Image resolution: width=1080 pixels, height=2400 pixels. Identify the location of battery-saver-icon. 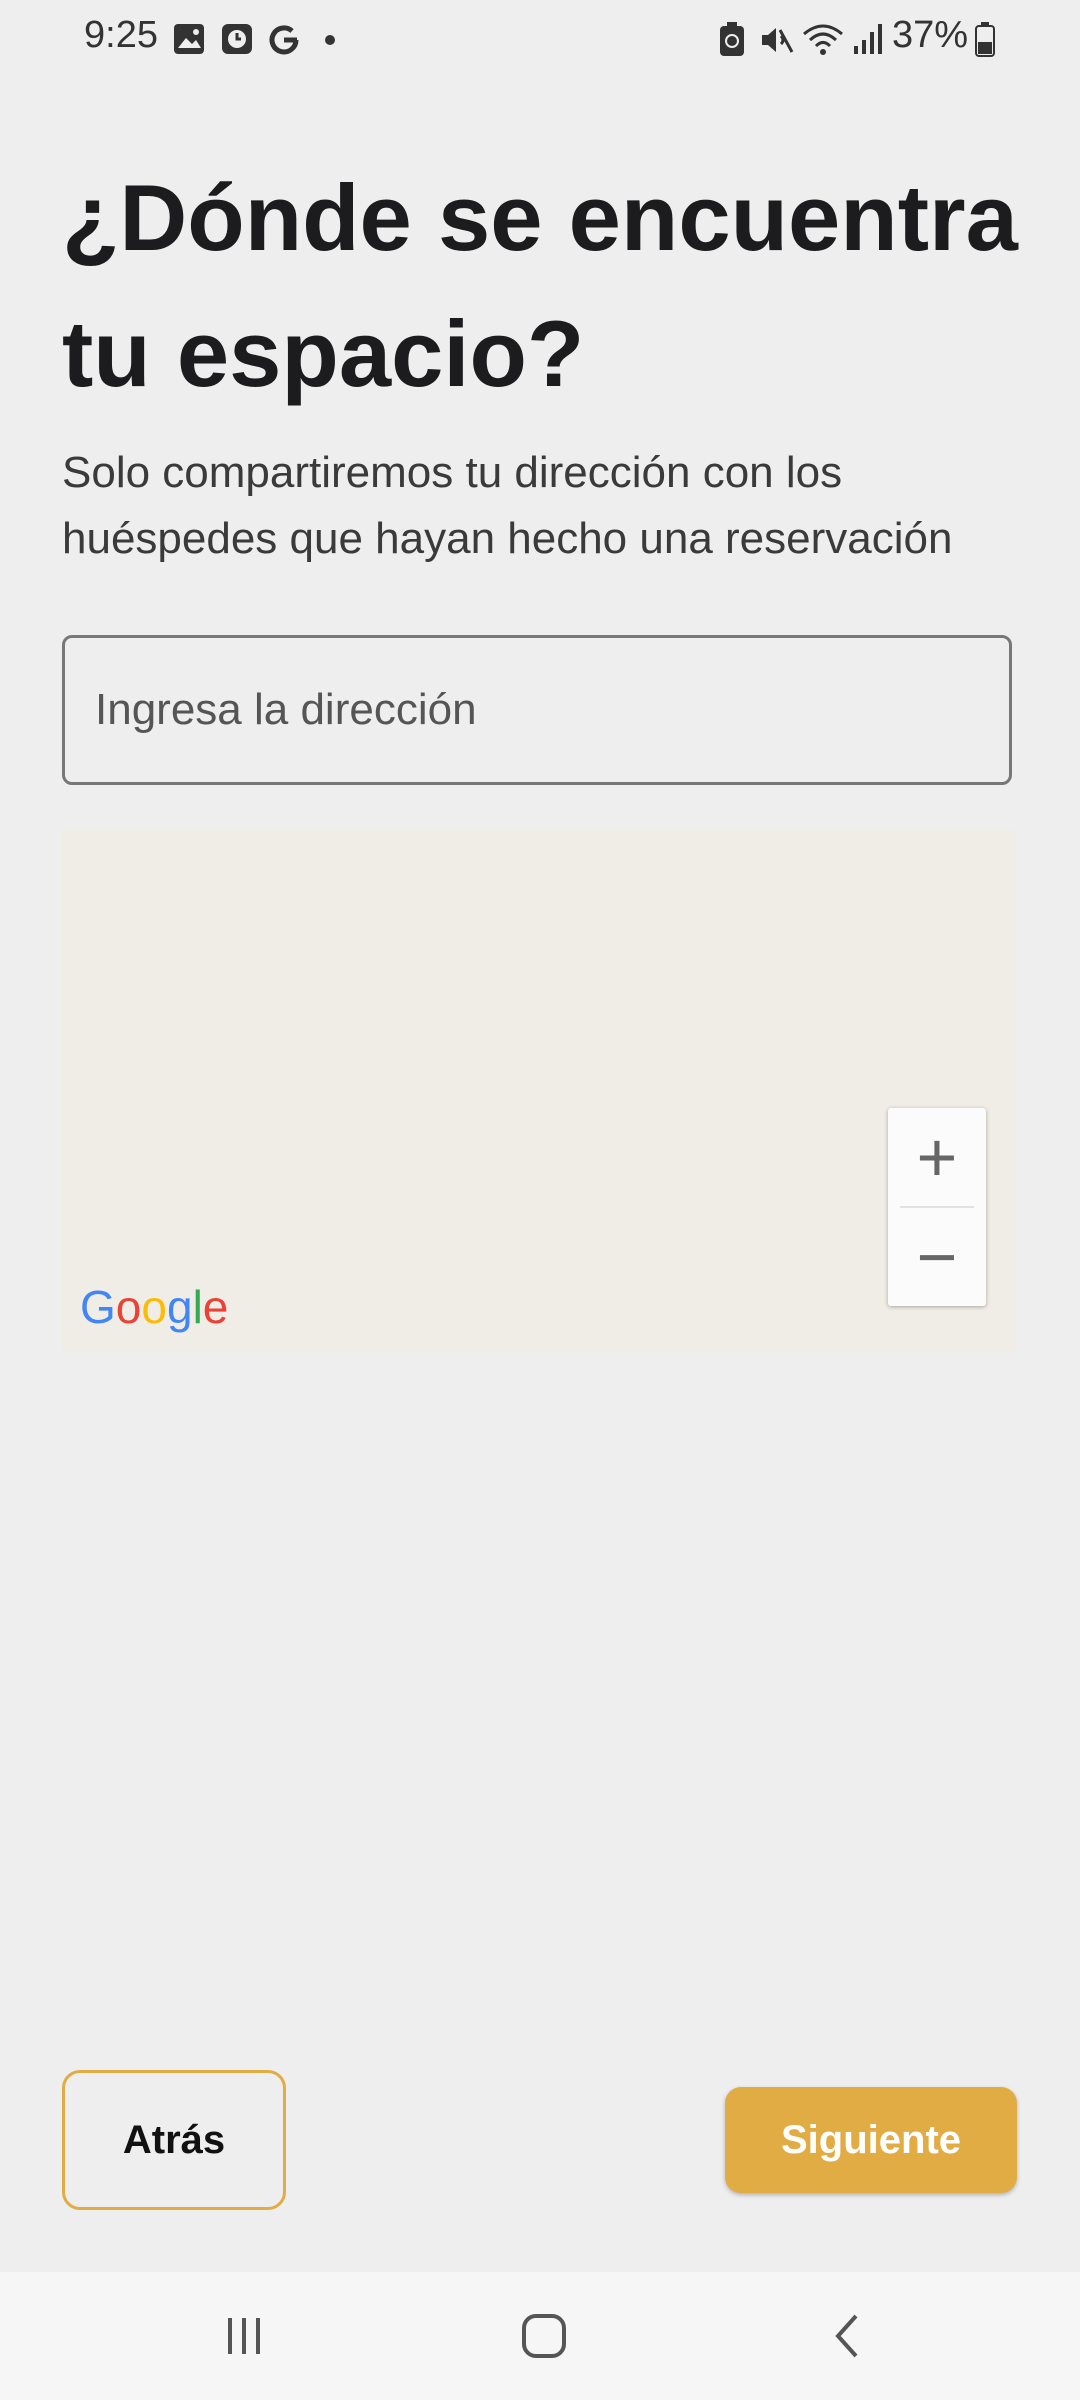
(732, 42).